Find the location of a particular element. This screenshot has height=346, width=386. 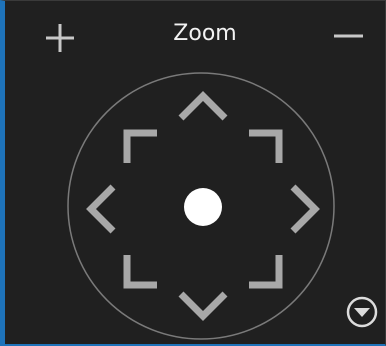

pan-up-button is located at coordinates (203, 106).